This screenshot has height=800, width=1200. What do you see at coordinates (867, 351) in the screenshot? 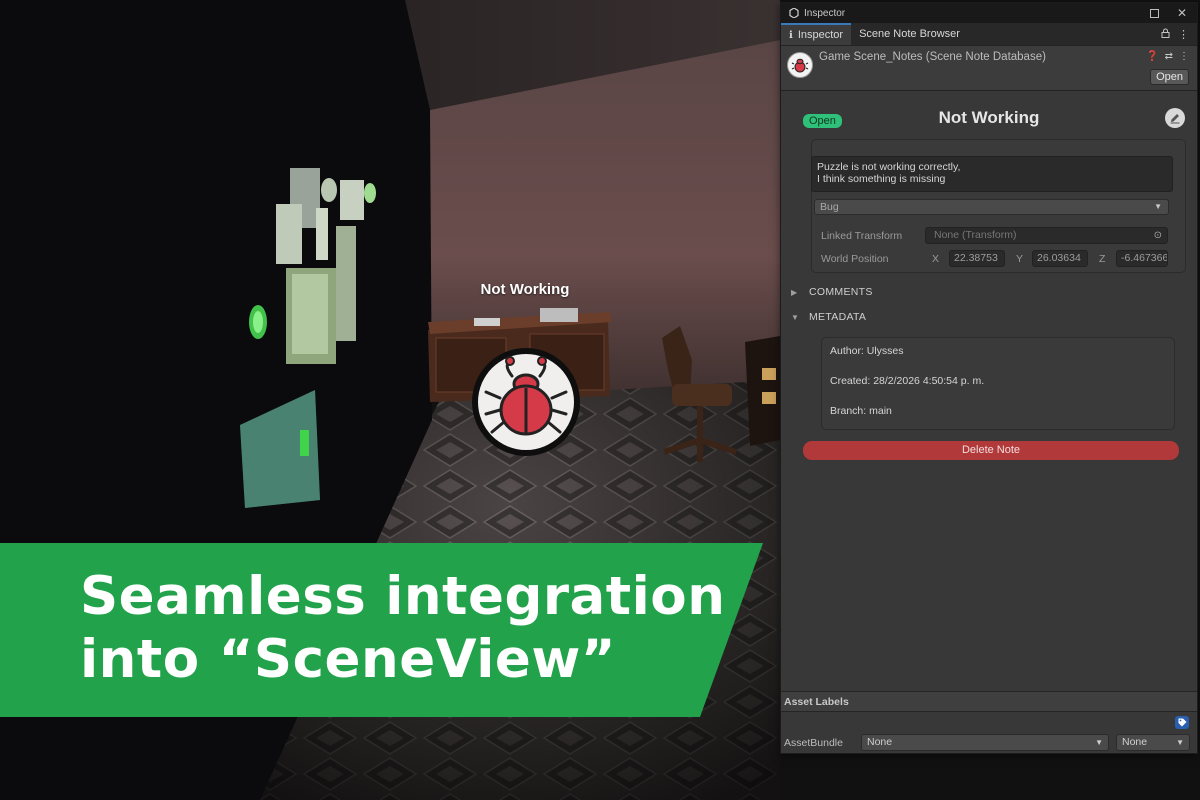
I see `metadata-author: Author: Ulysses` at bounding box center [867, 351].